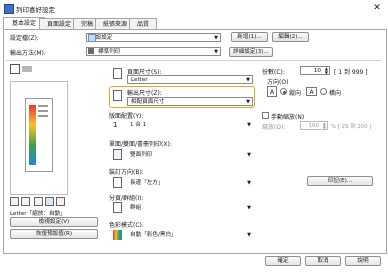 Image resolution: width=388 pixels, height=274 pixels. What do you see at coordinates (38, 214) in the screenshot?
I see `preview-caption: Letter「縮放：自動」` at bounding box center [38, 214].